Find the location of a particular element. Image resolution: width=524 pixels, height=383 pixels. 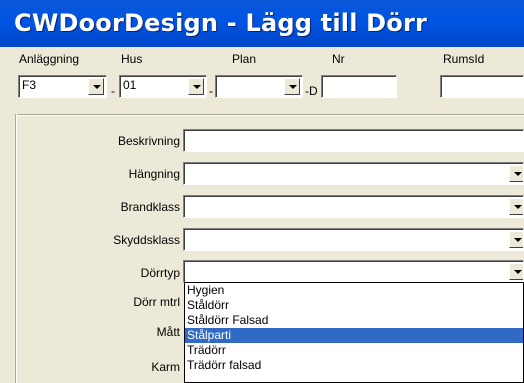

anlaggning-select: F3 is located at coordinates (62, 86).